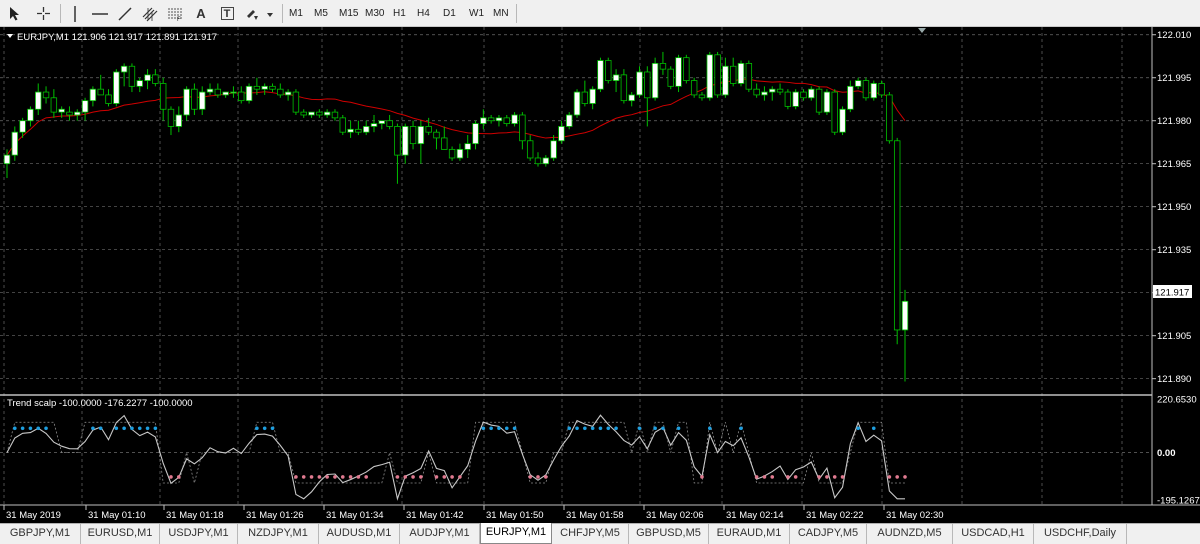 Image resolution: width=1200 pixels, height=544 pixels. Describe the element at coordinates (125, 13) in the screenshot. I see `trendline-icon` at that location.